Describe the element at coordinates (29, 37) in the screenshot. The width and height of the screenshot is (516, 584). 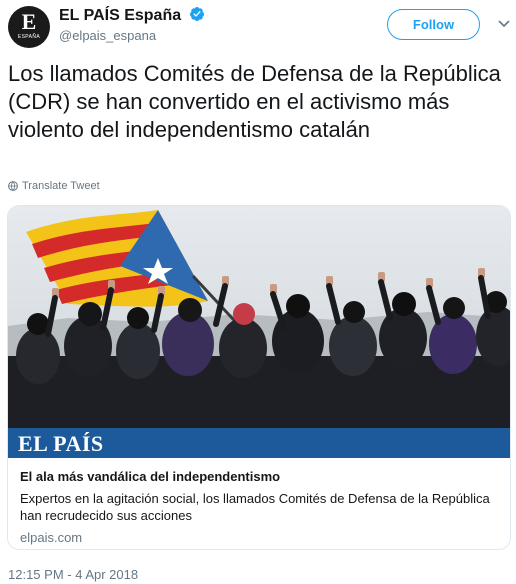
I see `avatar-caption: ESPAÑA` at that location.